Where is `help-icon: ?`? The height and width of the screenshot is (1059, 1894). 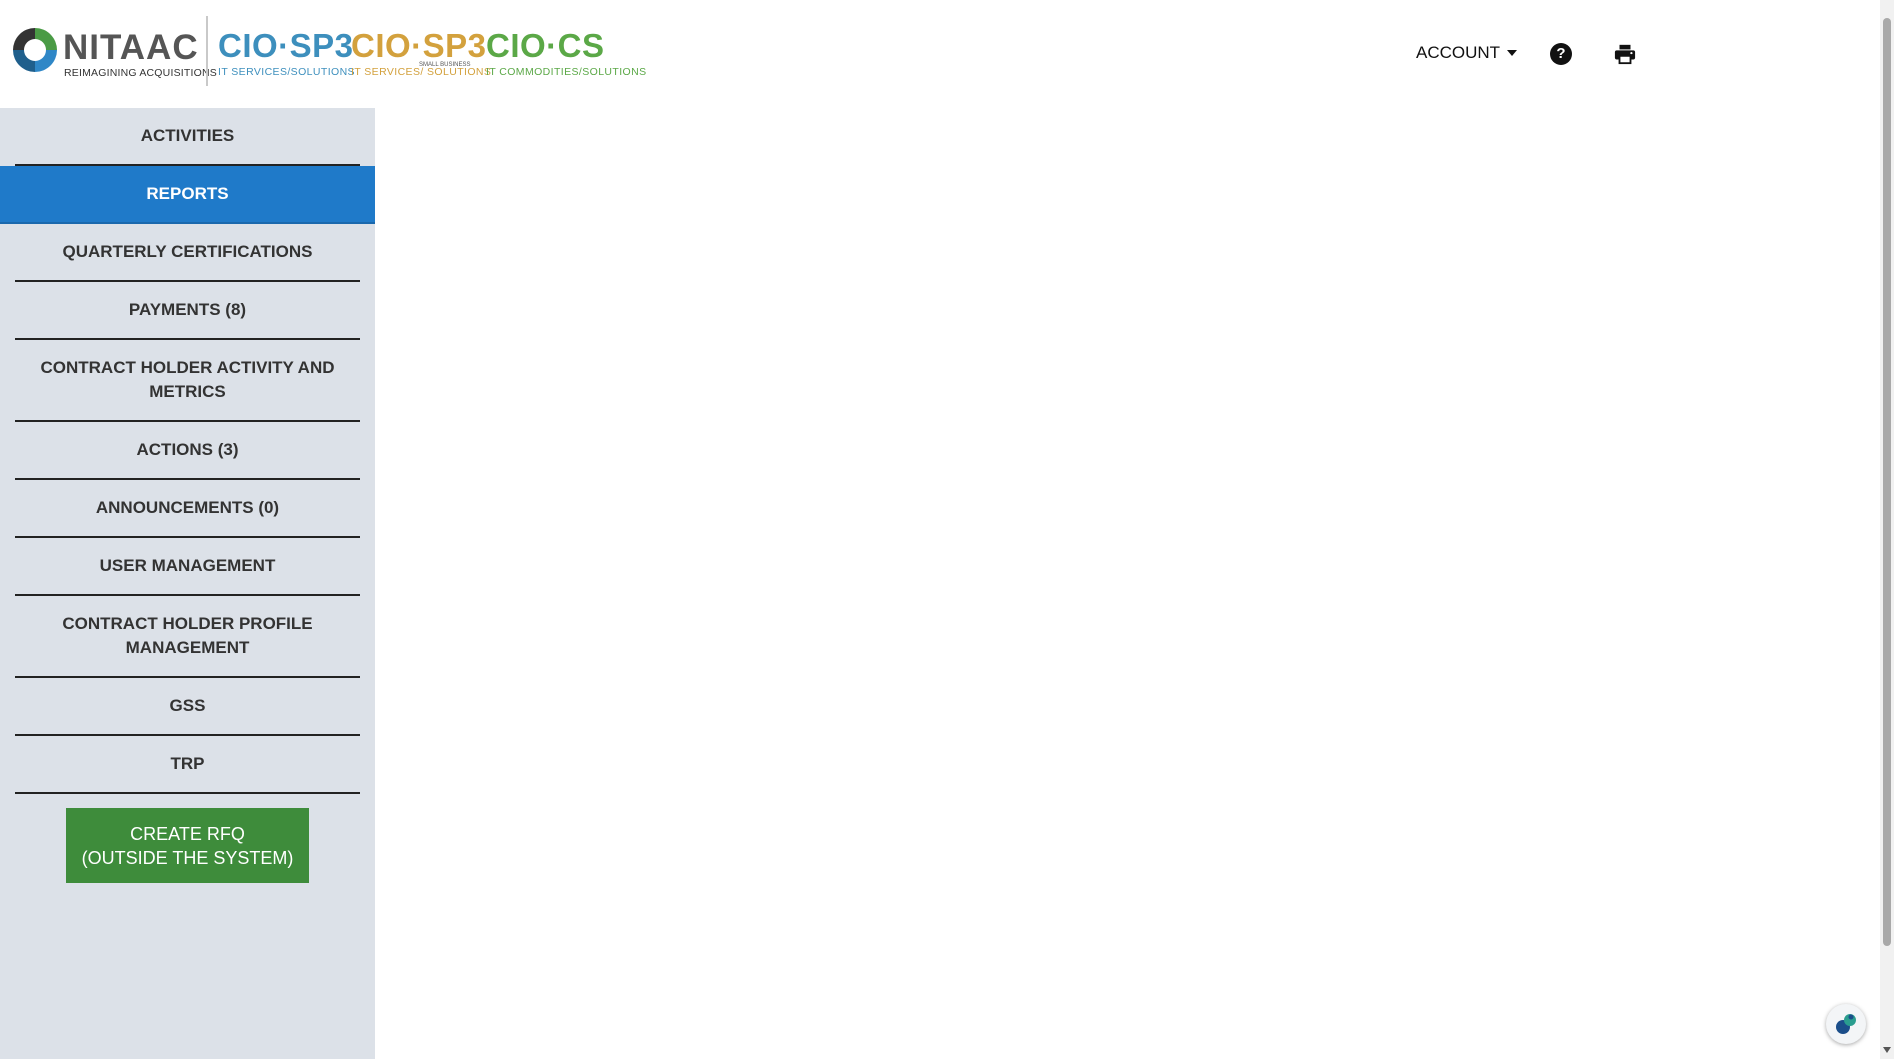 help-icon: ? is located at coordinates (1561, 54).